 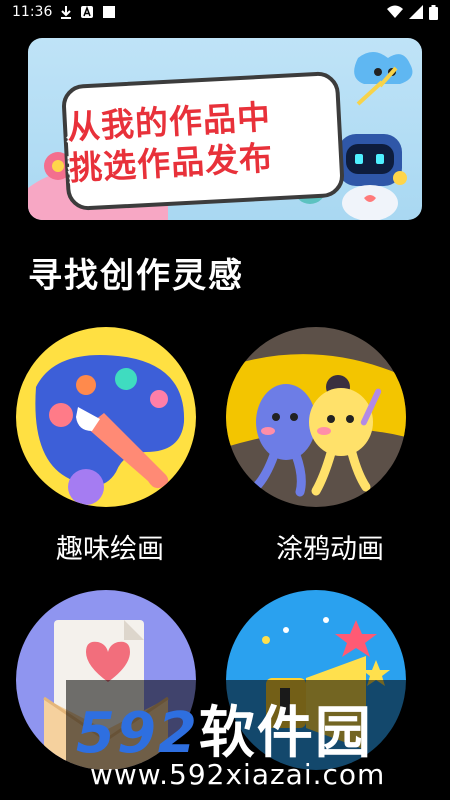 I want to click on download-icon, so click(x=66, y=12).